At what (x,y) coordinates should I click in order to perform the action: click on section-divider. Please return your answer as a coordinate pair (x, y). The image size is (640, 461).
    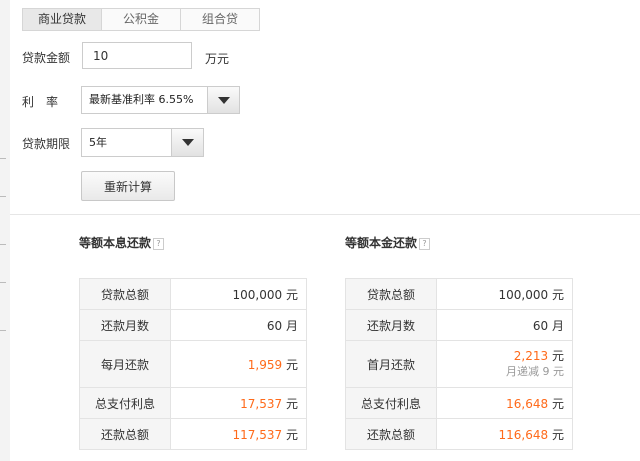
    Looking at the image, I should click on (325, 214).